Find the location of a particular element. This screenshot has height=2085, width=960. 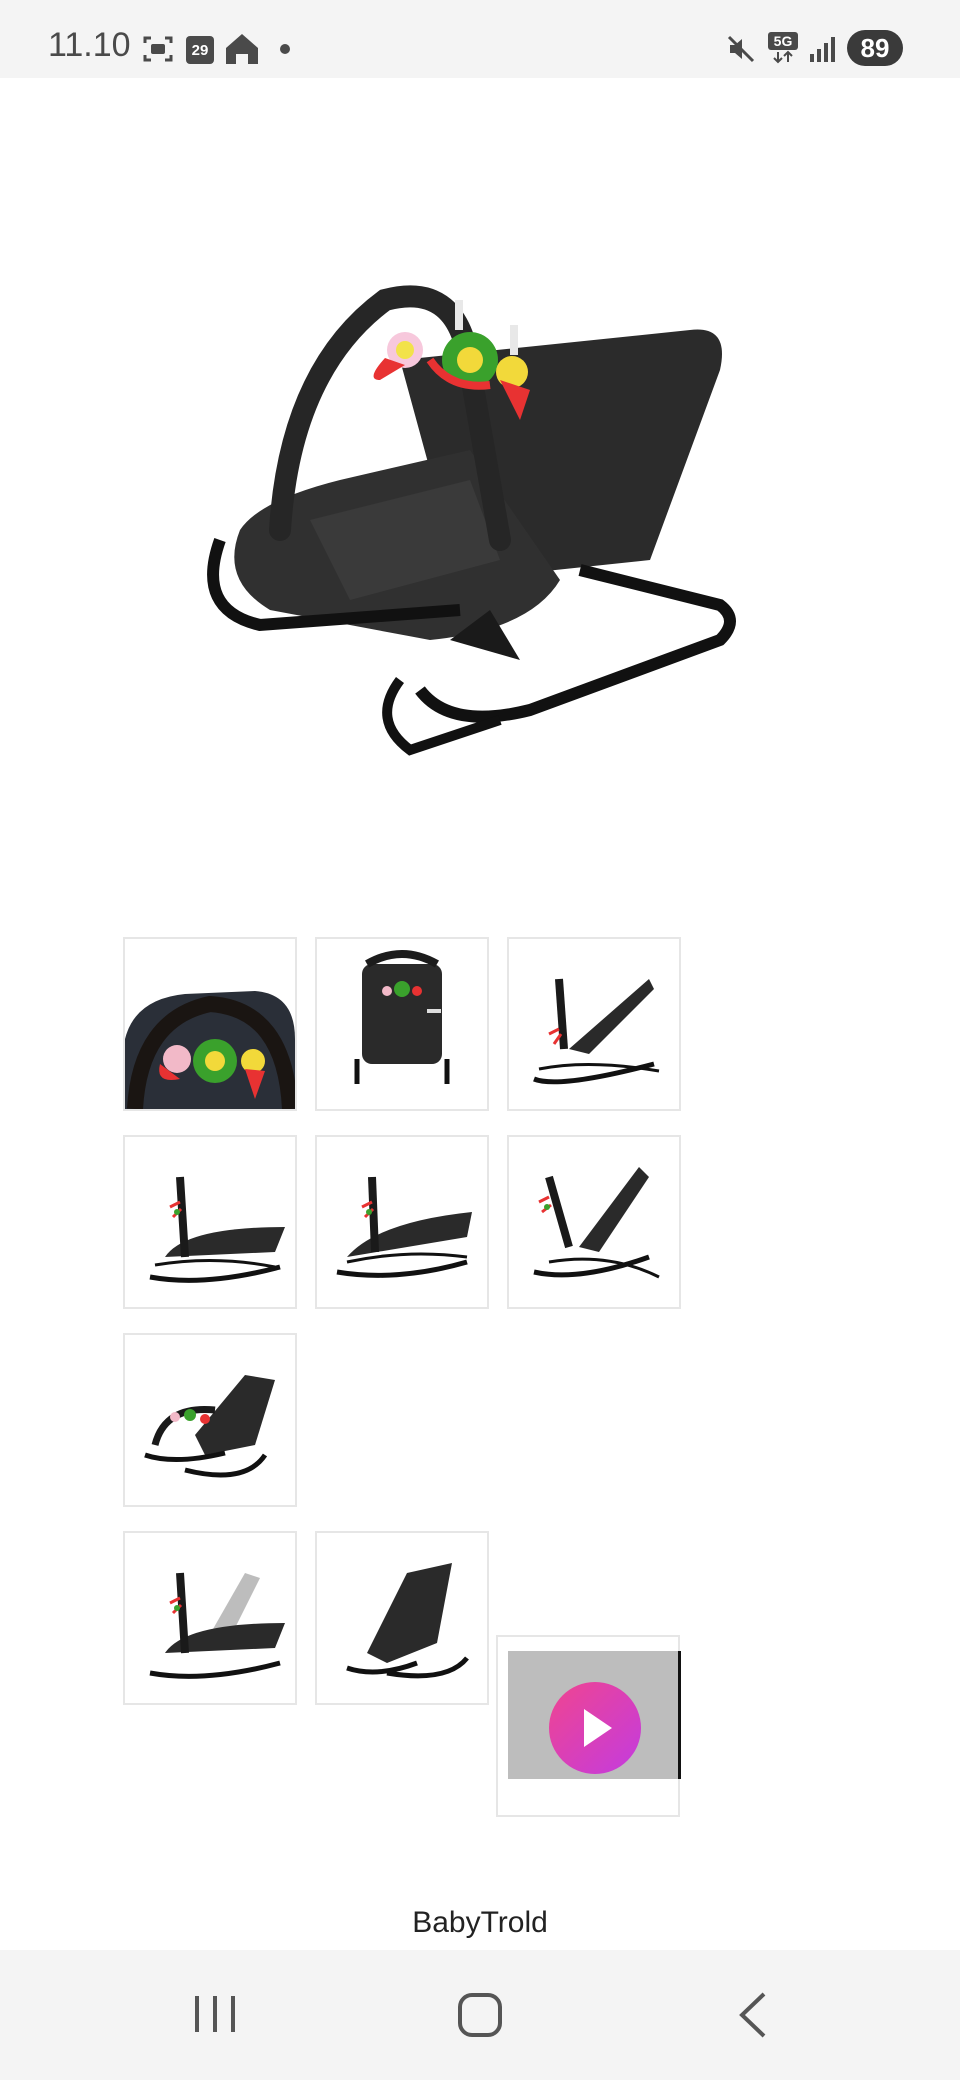

without-bar-image is located at coordinates (407, 1621).